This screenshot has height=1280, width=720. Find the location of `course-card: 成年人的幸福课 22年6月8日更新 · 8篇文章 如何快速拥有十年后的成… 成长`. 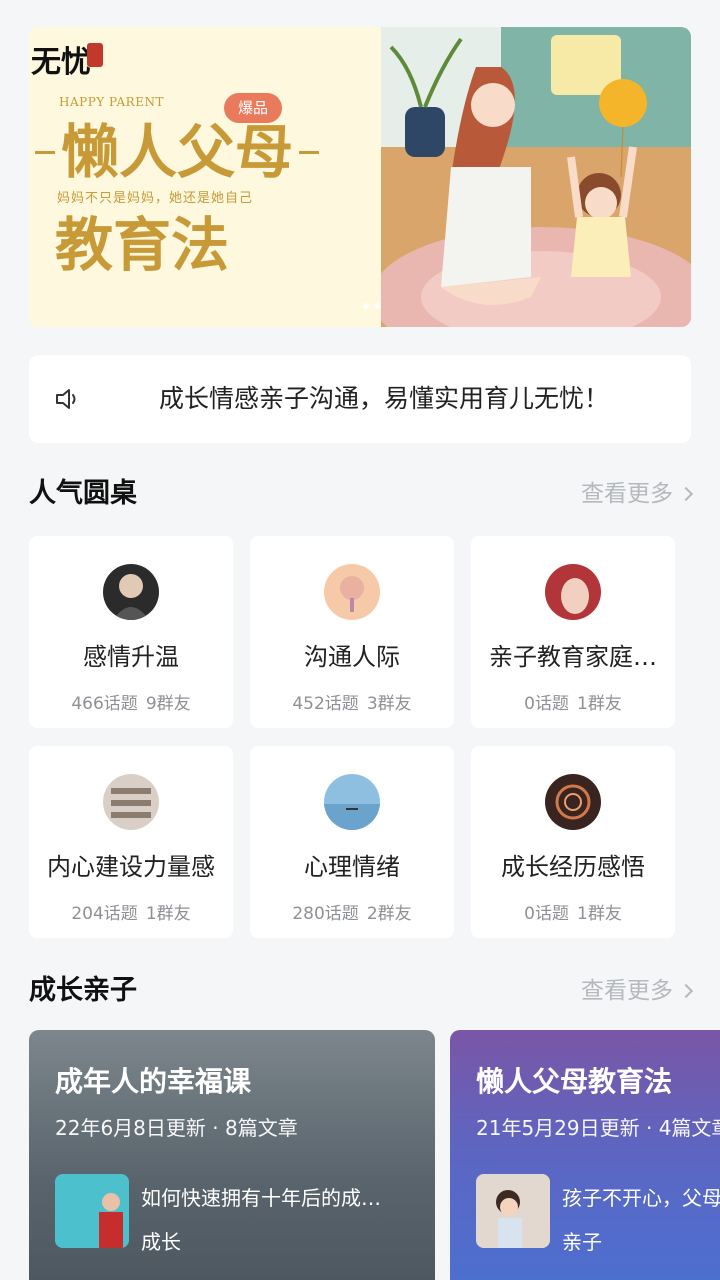

course-card: 成年人的幸福课 22年6月8日更新 · 8篇文章 如何快速拥有十年后的成… 成长 is located at coordinates (232, 1155).